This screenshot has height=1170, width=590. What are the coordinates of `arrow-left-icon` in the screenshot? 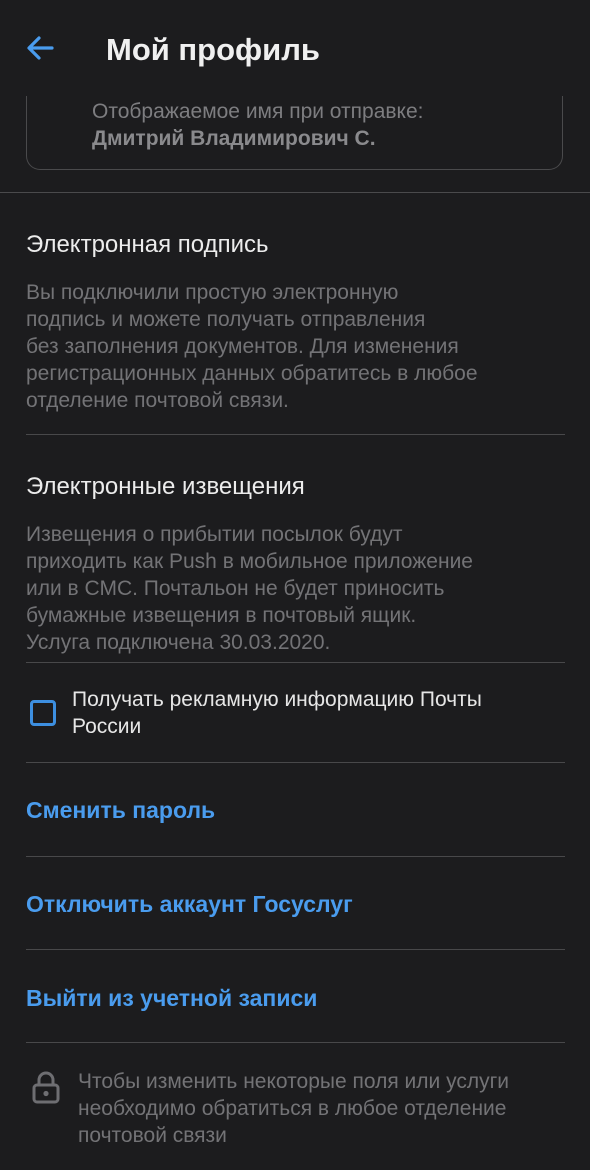 It's located at (40, 48).